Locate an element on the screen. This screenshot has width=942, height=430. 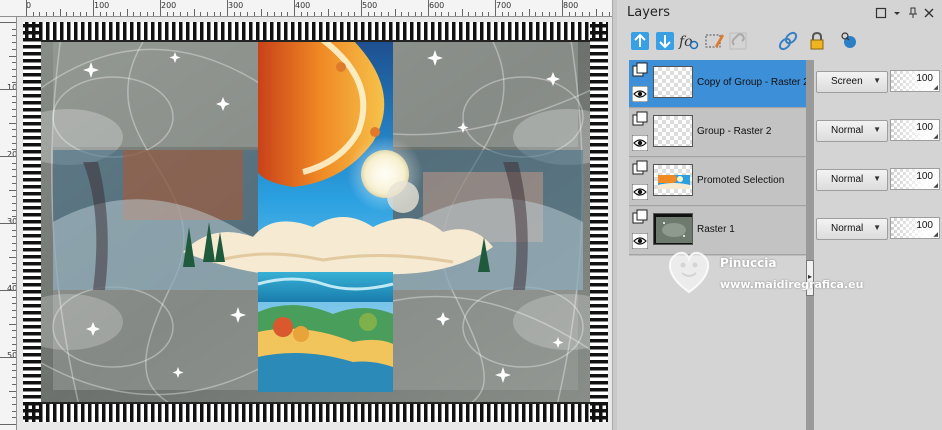
lock-icon is located at coordinates (817, 41).